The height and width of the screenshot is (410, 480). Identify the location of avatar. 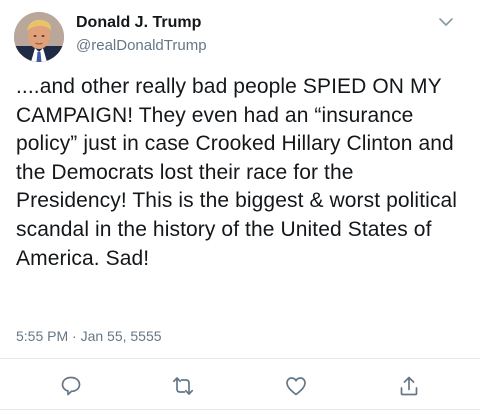
(39, 37).